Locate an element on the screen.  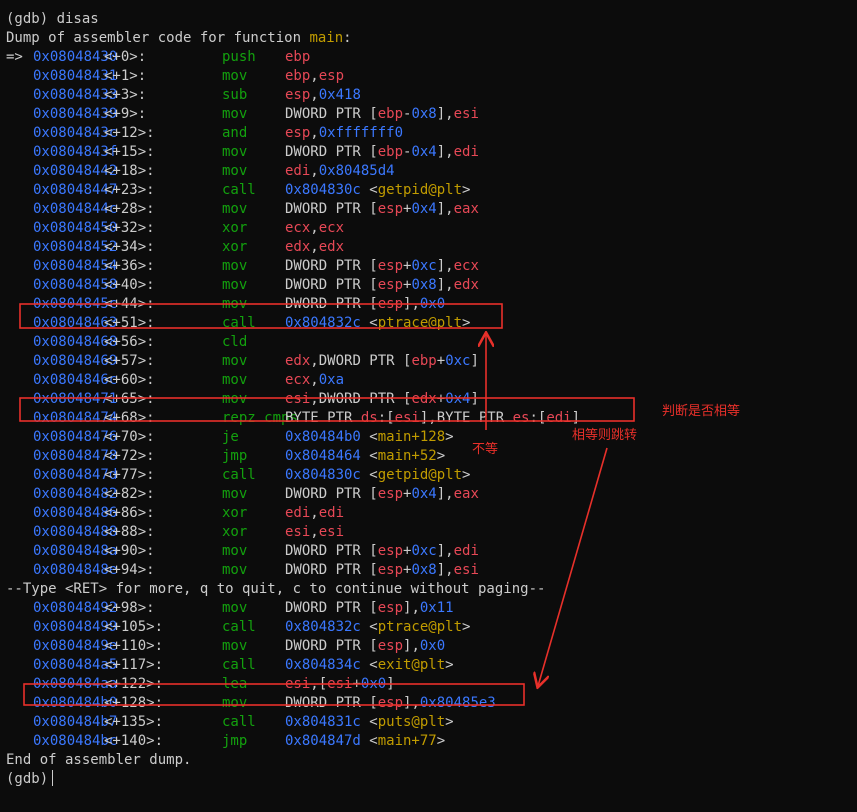
annotation-jump-if-equal: 相等则跳转 is located at coordinates (605, 435).